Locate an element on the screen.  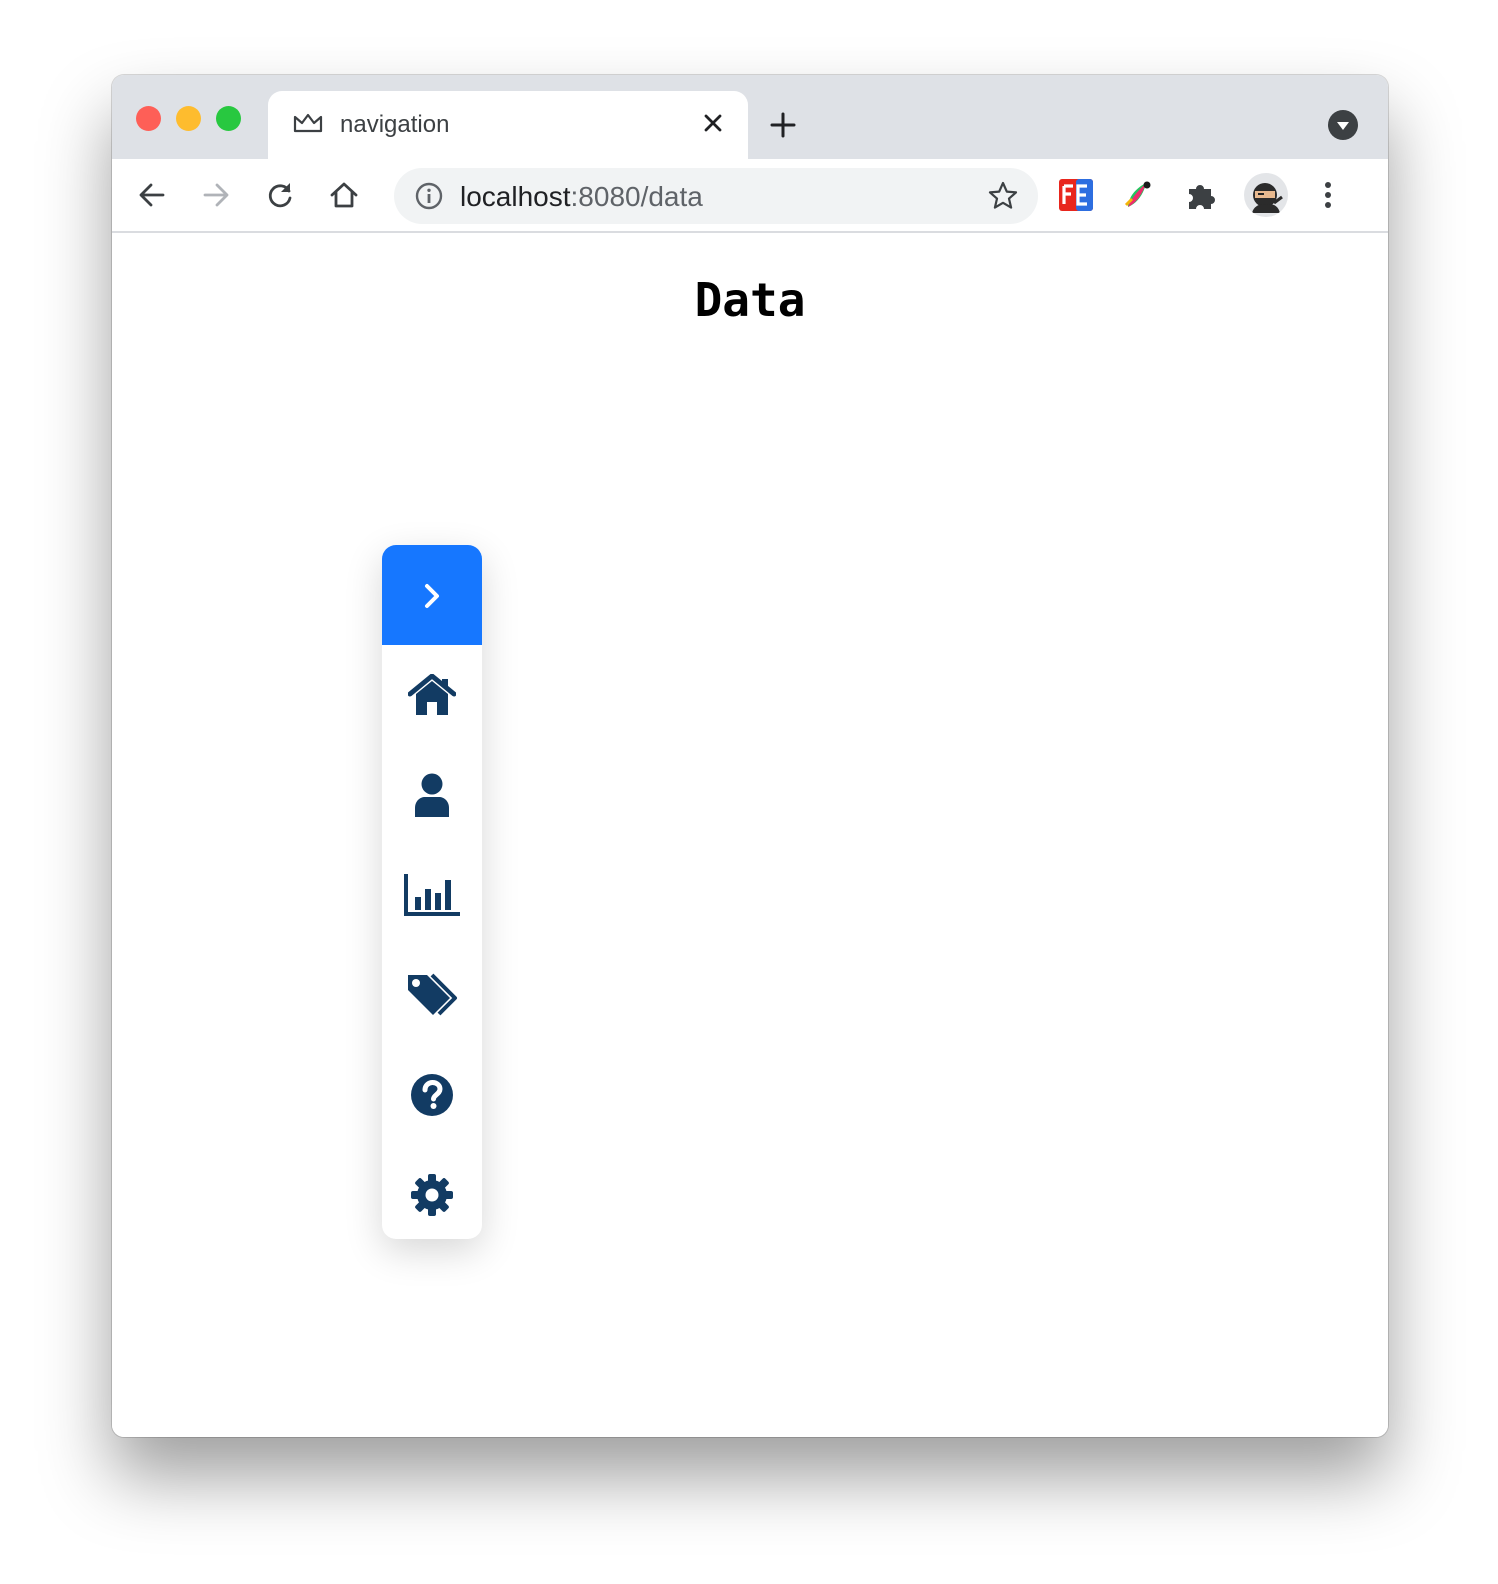
address-path: :8080/data is located at coordinates (636, 196).